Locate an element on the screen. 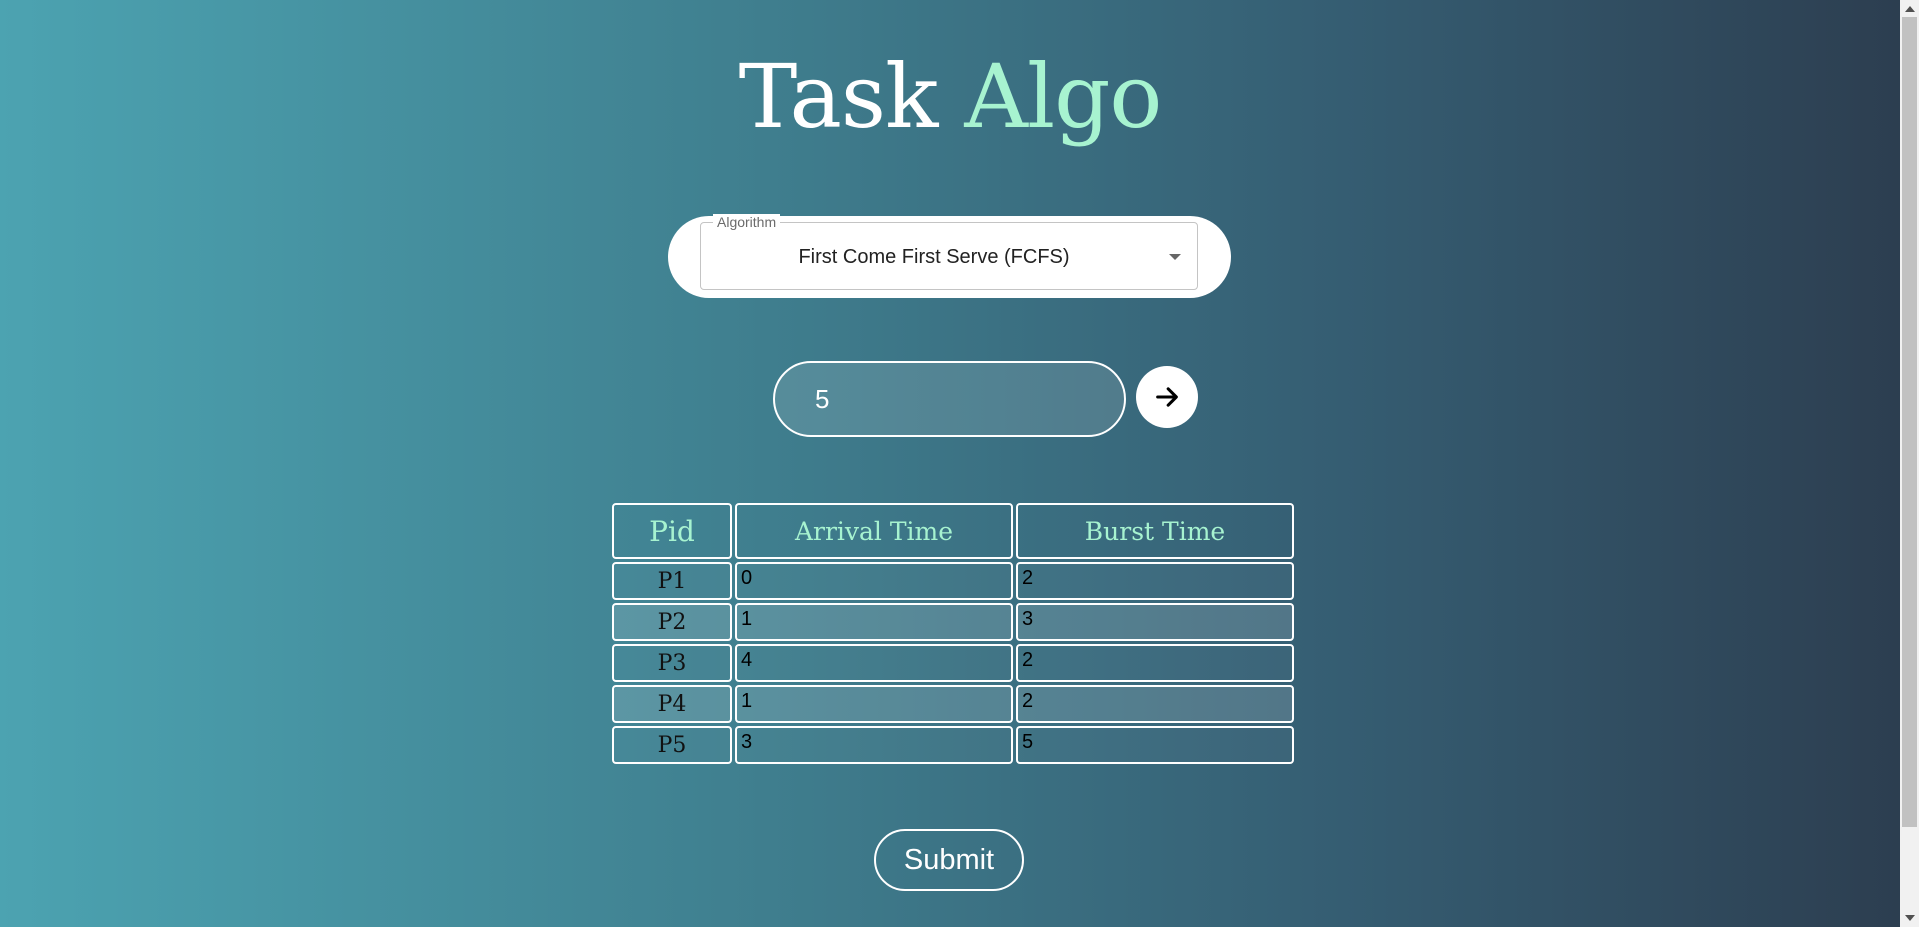 Image resolution: width=1919 pixels, height=927 pixels. arrival-time-input: 4 is located at coordinates (874, 663).